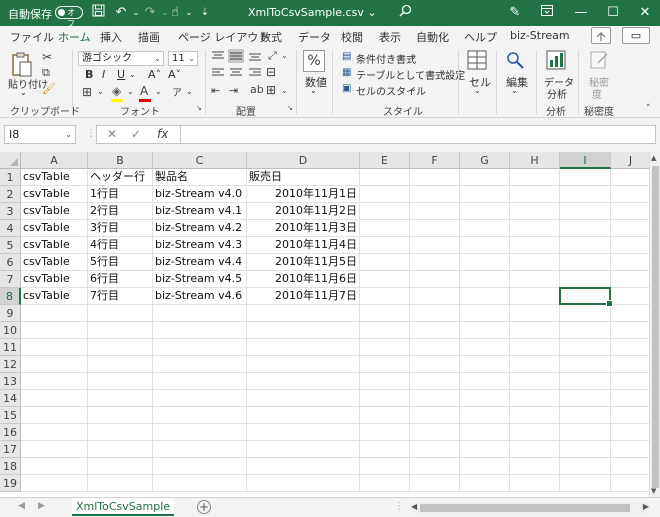 The height and width of the screenshot is (517, 660). What do you see at coordinates (390, 37) in the screenshot?
I see `tab-view: 表示` at bounding box center [390, 37].